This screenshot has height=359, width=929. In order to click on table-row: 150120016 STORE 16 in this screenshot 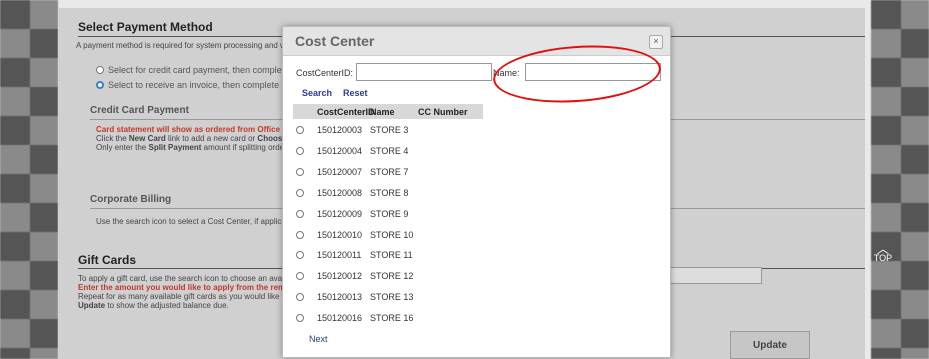, I will do `click(388, 318)`.